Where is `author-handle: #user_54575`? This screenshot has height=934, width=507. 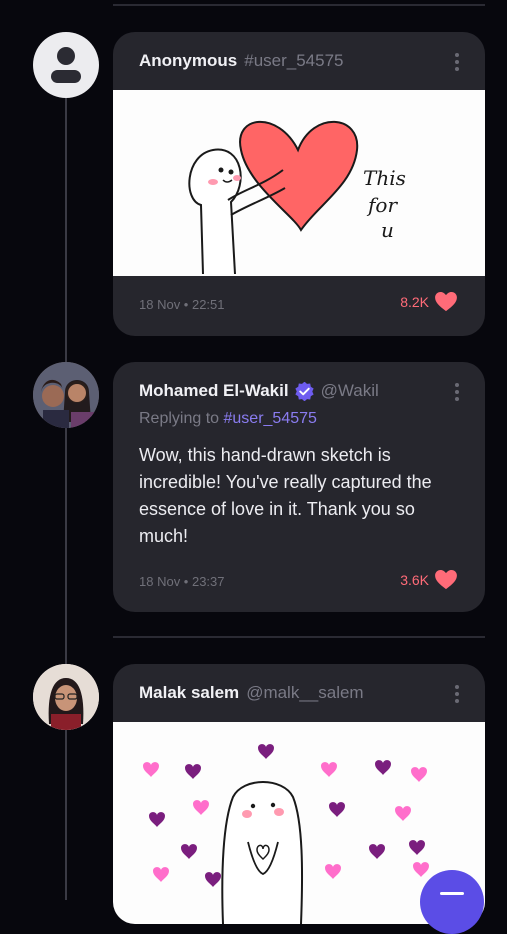 author-handle: #user_54575 is located at coordinates (293, 61).